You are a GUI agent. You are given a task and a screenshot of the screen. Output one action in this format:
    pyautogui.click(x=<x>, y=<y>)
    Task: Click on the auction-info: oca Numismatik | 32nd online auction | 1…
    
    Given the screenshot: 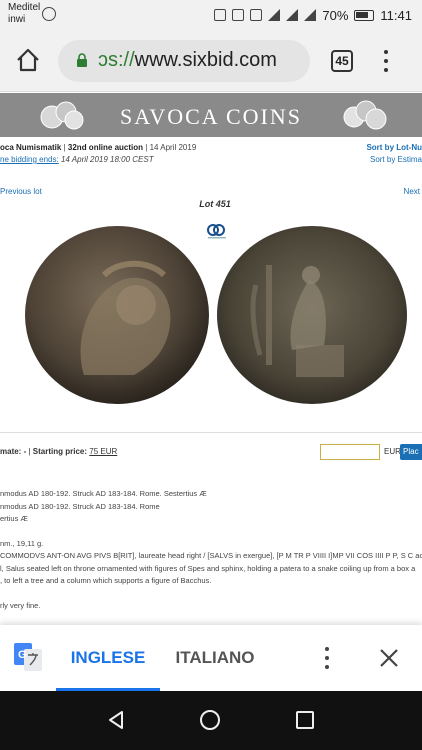 What is the action you would take?
    pyautogui.click(x=211, y=155)
    